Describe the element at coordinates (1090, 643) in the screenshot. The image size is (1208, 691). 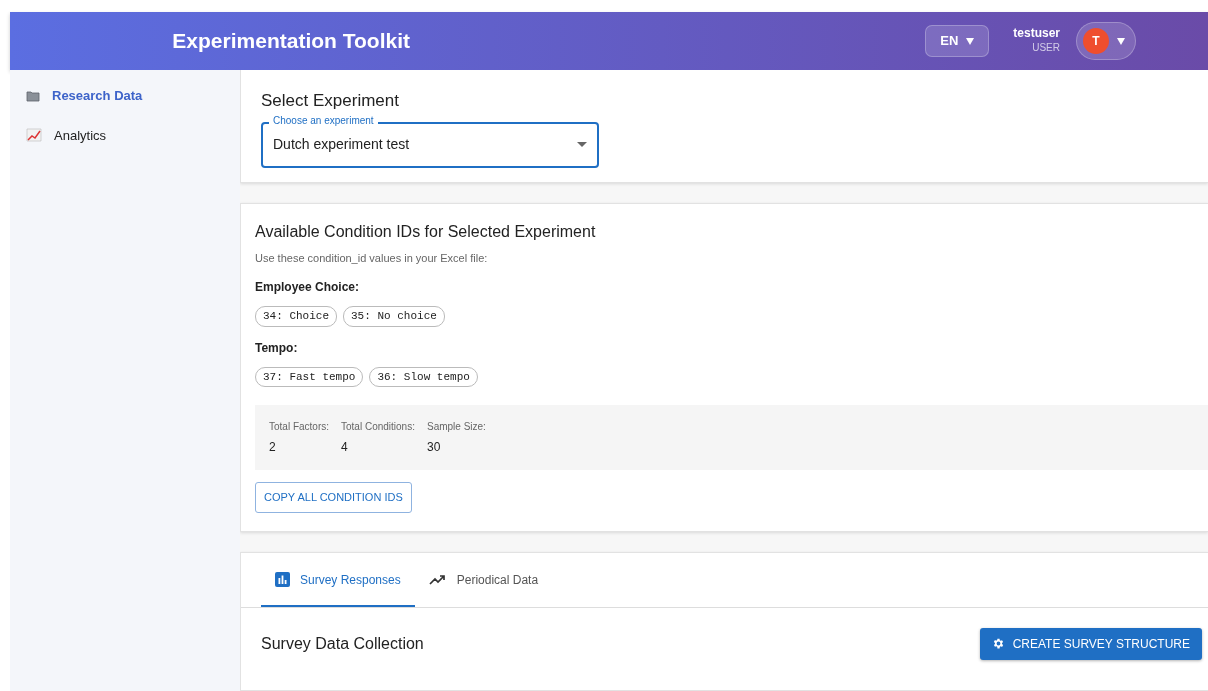
I see `create-survey-button: CREATE SURVEY STRUCTURE` at that location.